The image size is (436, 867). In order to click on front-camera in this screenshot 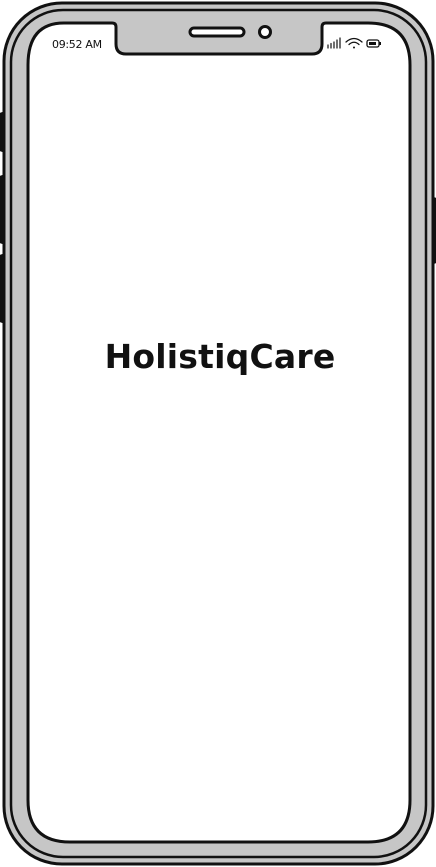, I will do `click(265, 32)`.